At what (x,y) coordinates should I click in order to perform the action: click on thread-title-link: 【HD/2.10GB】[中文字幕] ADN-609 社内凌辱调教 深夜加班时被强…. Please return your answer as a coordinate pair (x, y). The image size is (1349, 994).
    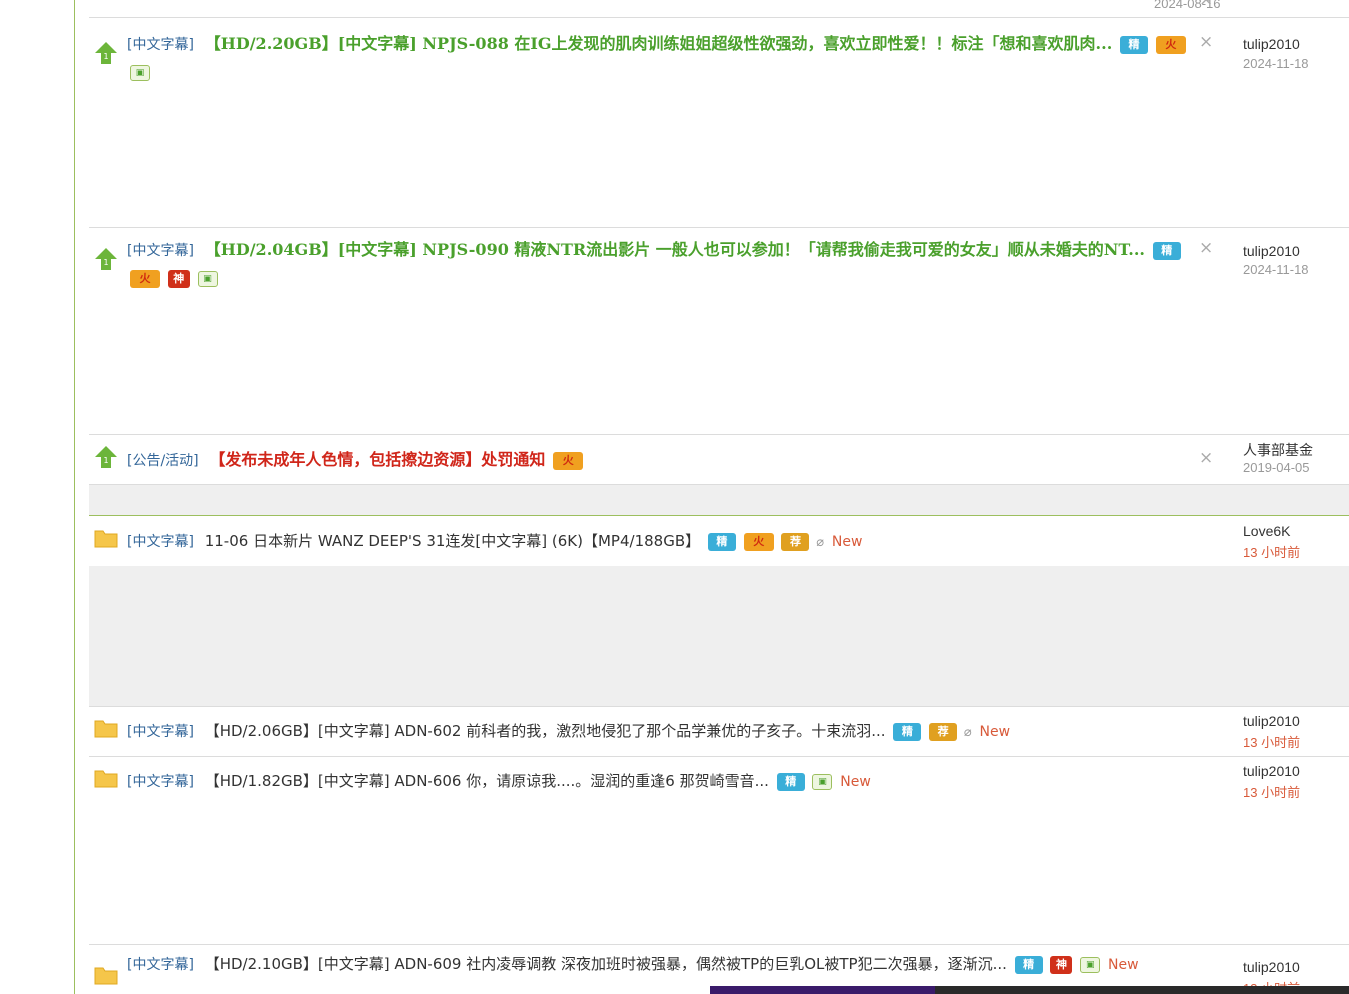
    Looking at the image, I should click on (606, 964).